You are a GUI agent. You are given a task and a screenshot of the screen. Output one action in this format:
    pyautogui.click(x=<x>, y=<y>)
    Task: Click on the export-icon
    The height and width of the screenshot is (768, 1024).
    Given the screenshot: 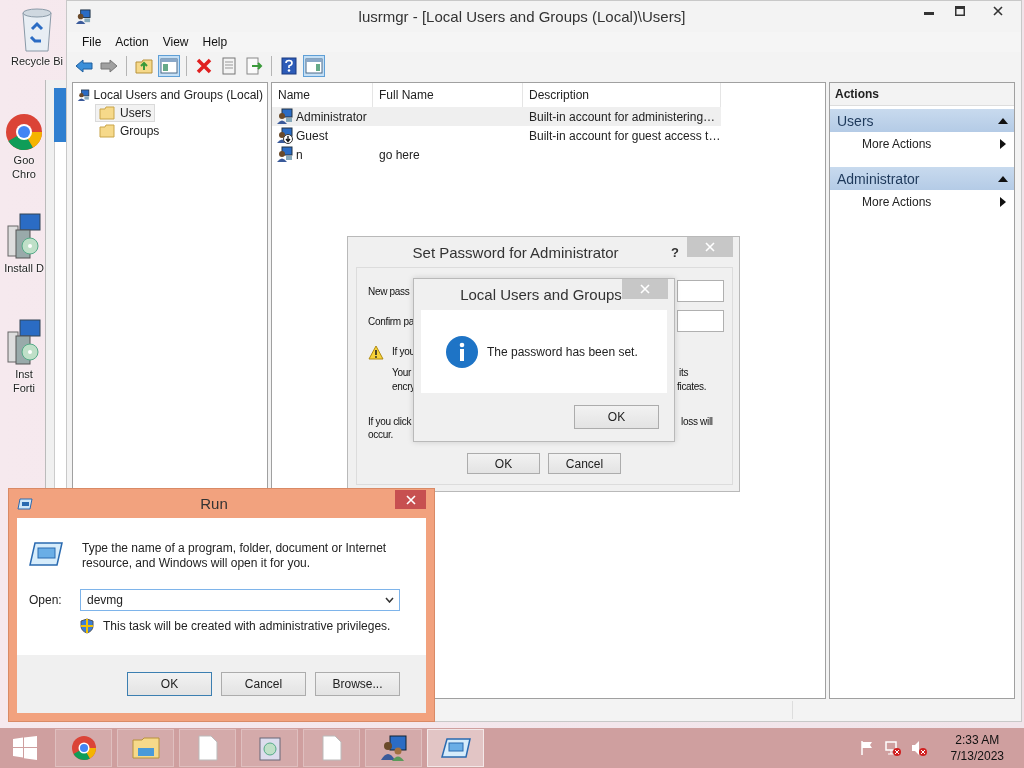 What is the action you would take?
    pyautogui.click(x=254, y=66)
    